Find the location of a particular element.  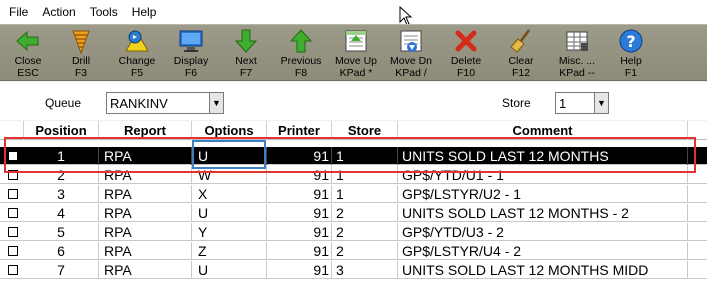

close-button: Close ESC is located at coordinates (28, 53).